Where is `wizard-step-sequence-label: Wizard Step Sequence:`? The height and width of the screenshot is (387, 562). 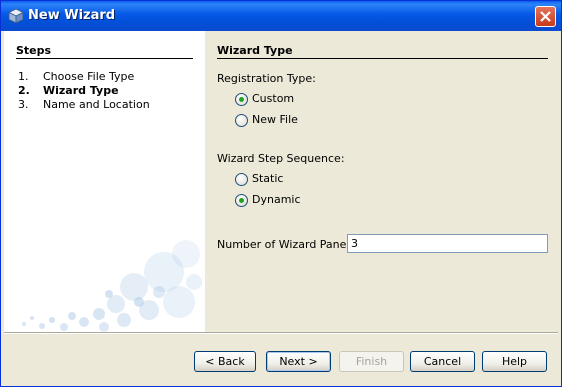 wizard-step-sequence-label: Wizard Step Sequence: is located at coordinates (281, 158).